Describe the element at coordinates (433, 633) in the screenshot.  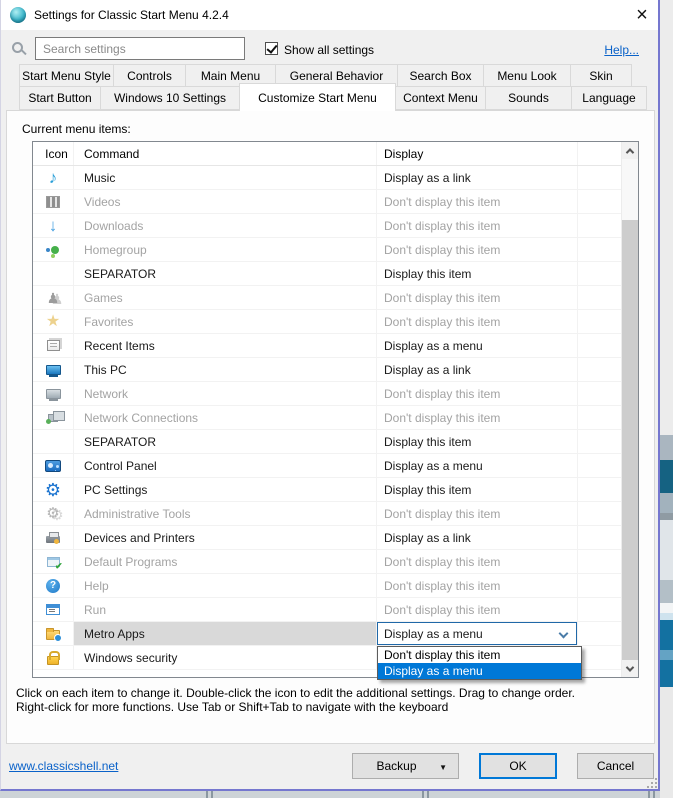
I see `combobox-value: Display as a menu` at that location.